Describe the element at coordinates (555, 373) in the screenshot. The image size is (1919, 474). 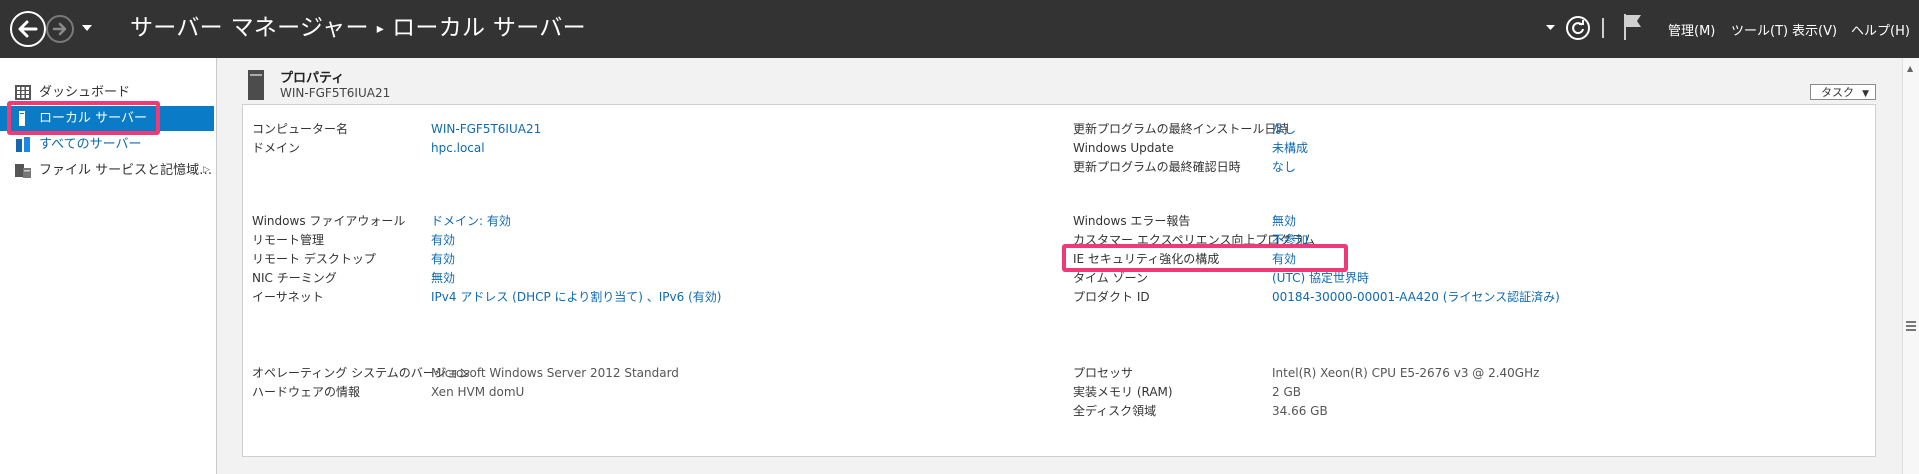
I see `os-version-value: Microsoft Windows Server 2012 Standard` at that location.